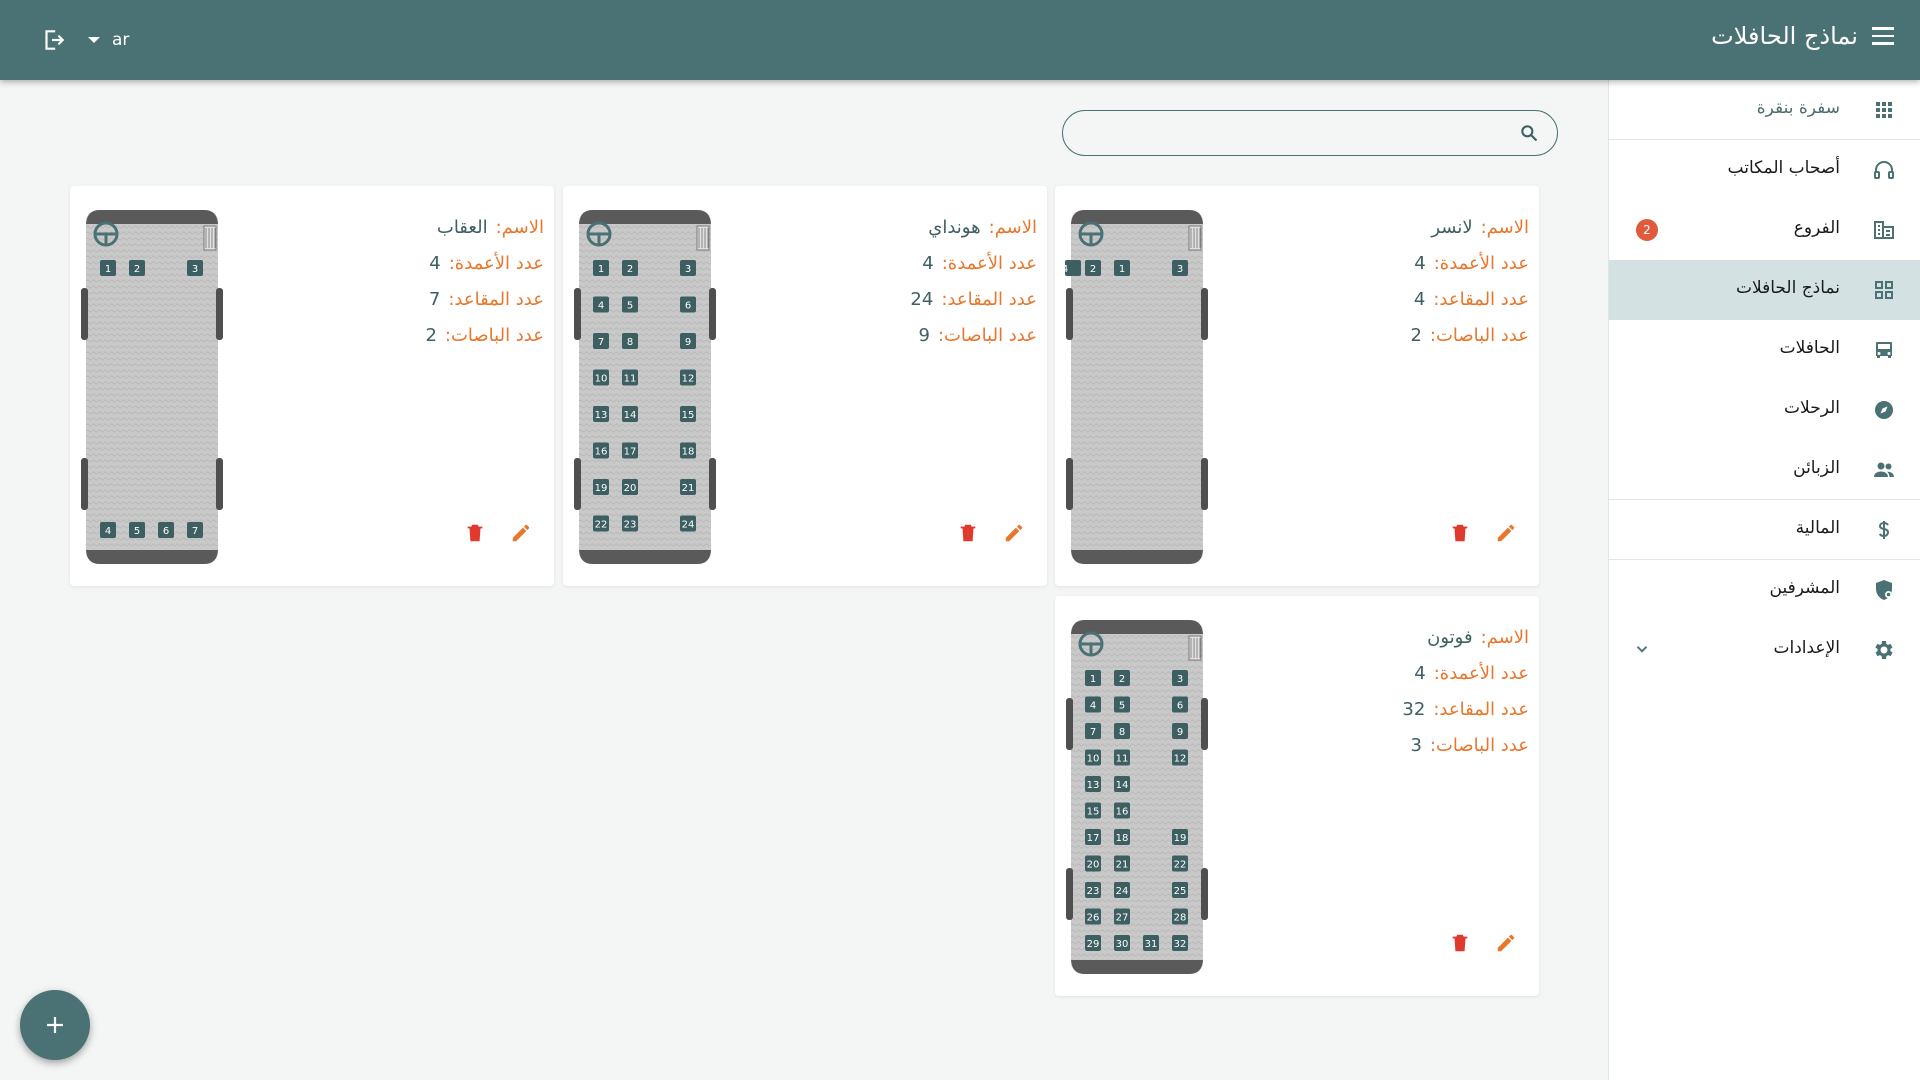 This screenshot has height=1080, width=1920. Describe the element at coordinates (1093, 812) in the screenshot. I see `seat-number: 15` at that location.